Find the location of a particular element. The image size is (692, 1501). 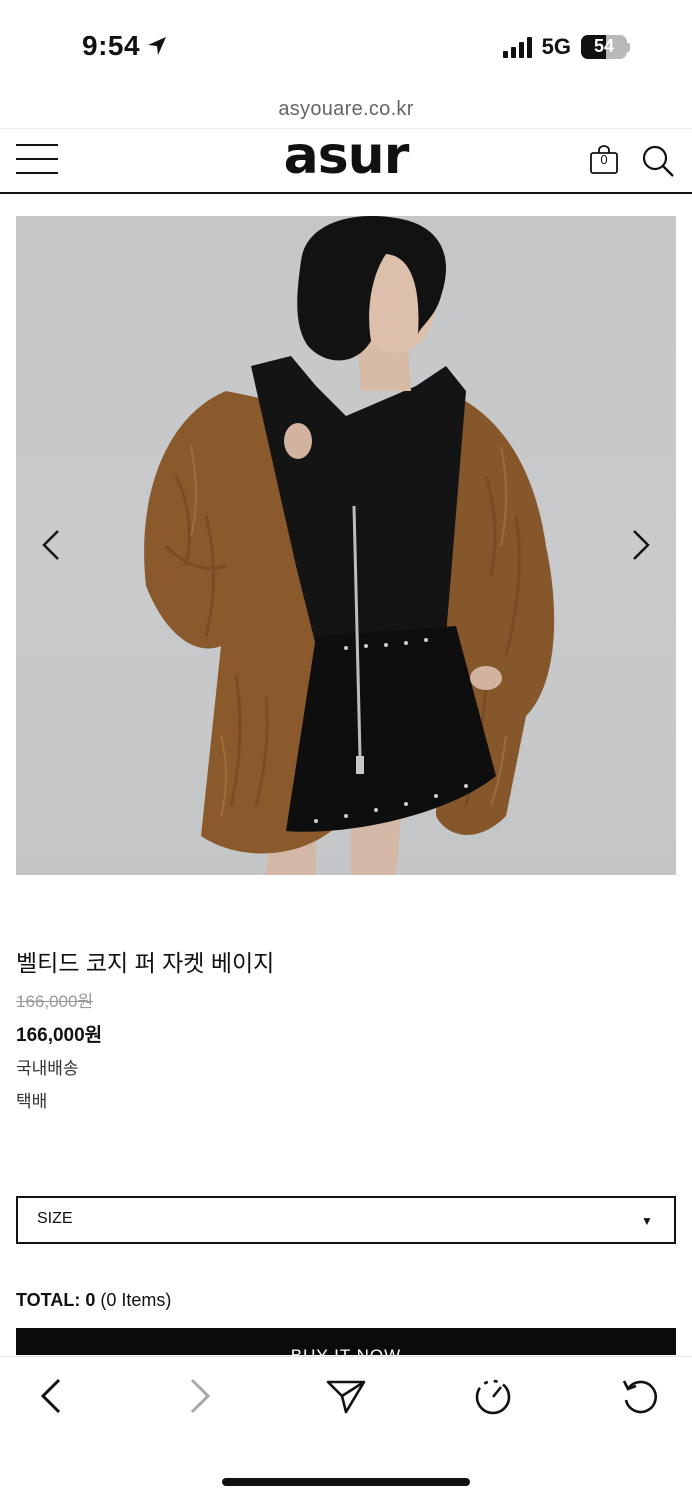

share-icon is located at coordinates (346, 1396).